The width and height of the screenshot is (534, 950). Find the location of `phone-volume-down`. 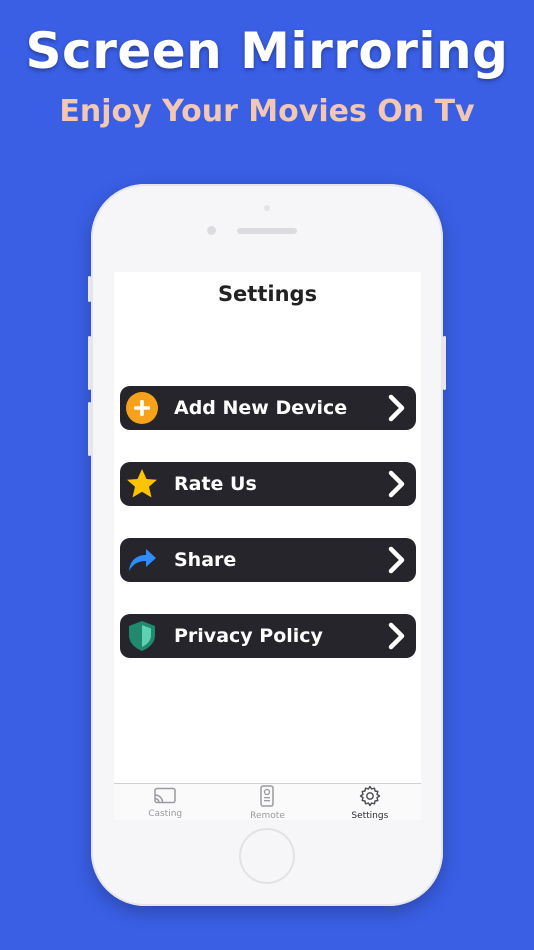

phone-volume-down is located at coordinates (89, 429).